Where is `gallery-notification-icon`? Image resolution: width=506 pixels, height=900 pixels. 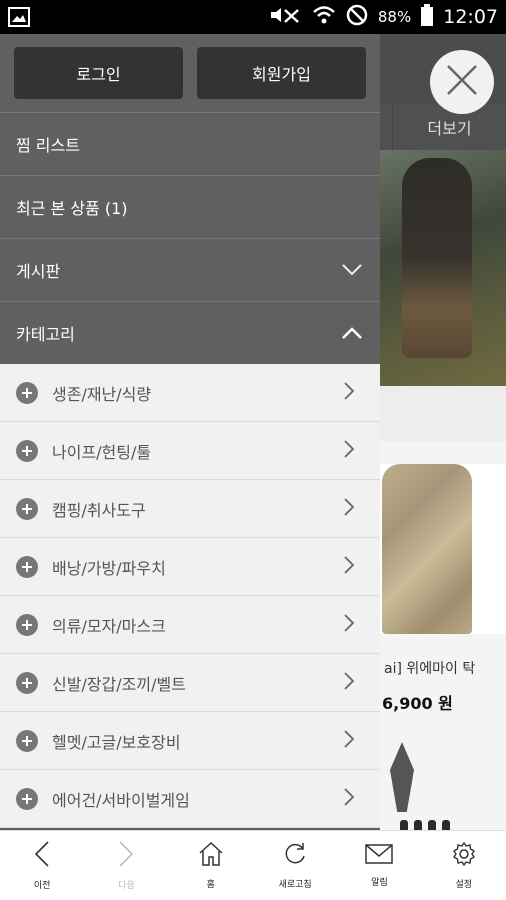 gallery-notification-icon is located at coordinates (19, 17).